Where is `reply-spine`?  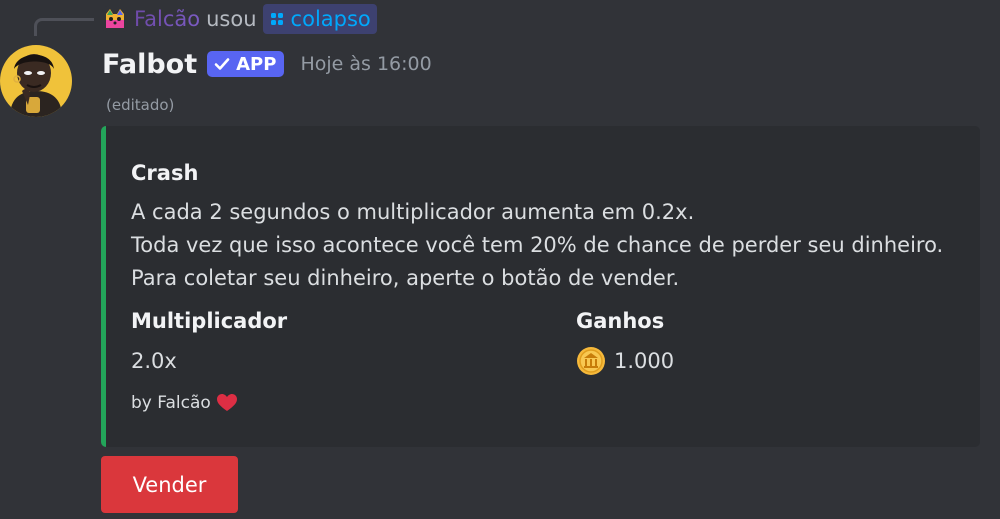
reply-spine is located at coordinates (64, 27).